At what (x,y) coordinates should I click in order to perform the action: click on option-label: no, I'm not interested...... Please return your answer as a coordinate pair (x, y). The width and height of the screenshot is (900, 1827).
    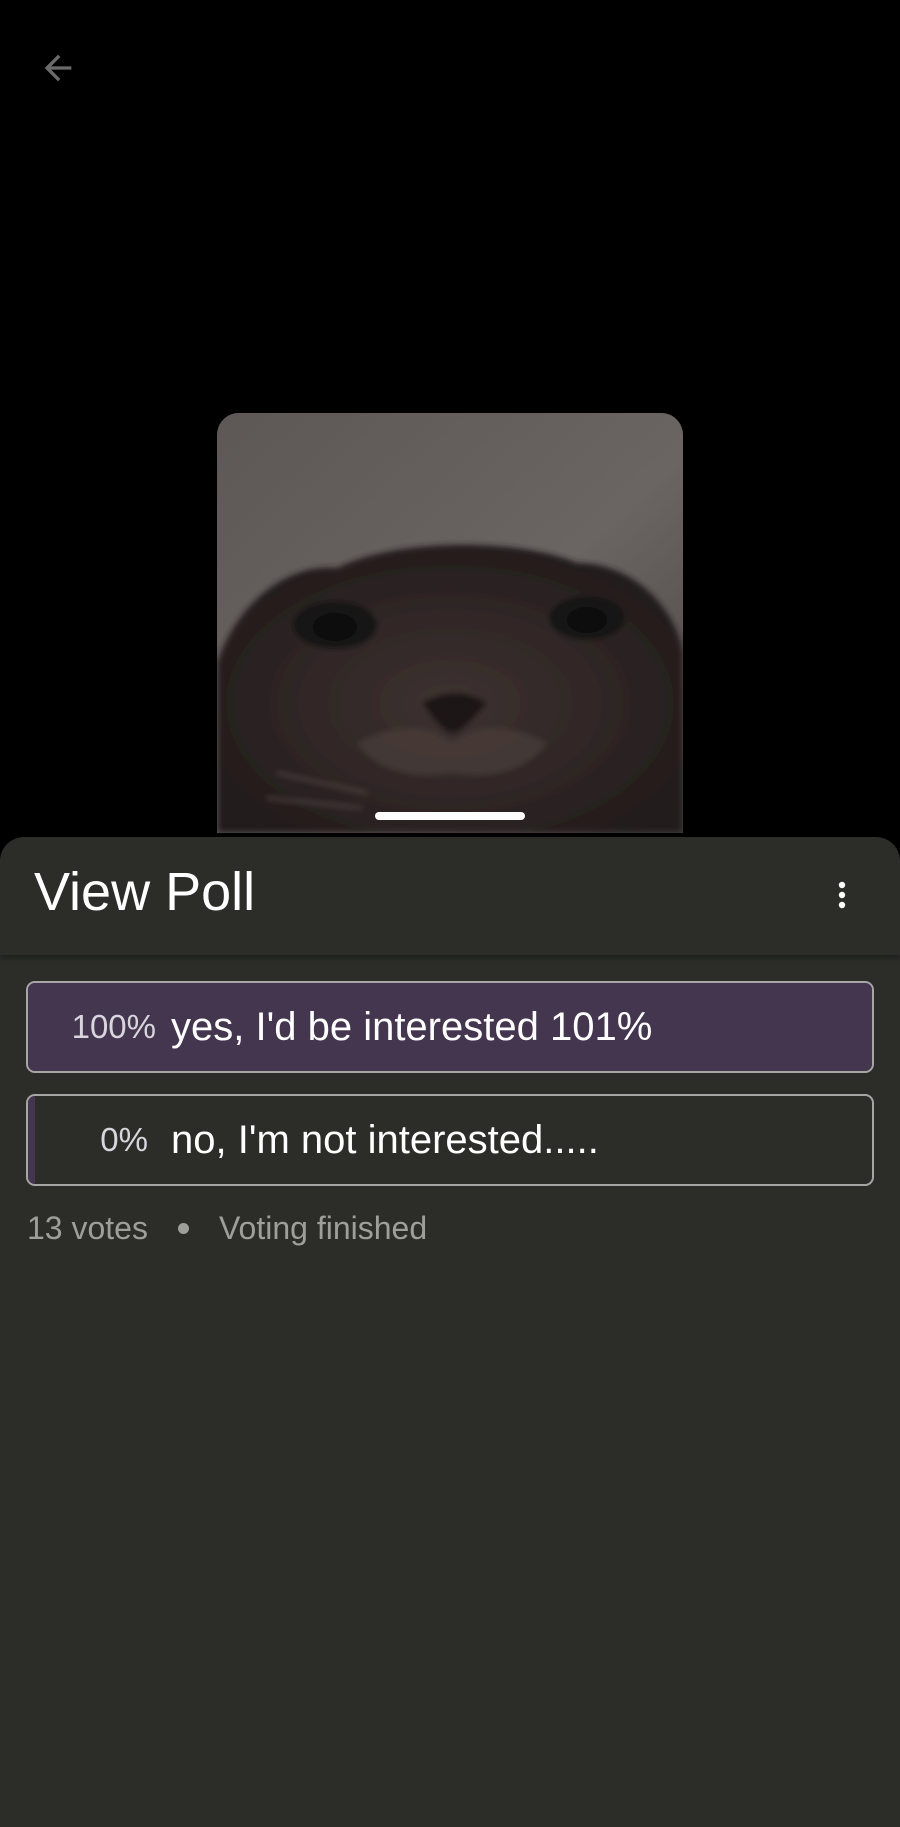
    Looking at the image, I should click on (385, 1139).